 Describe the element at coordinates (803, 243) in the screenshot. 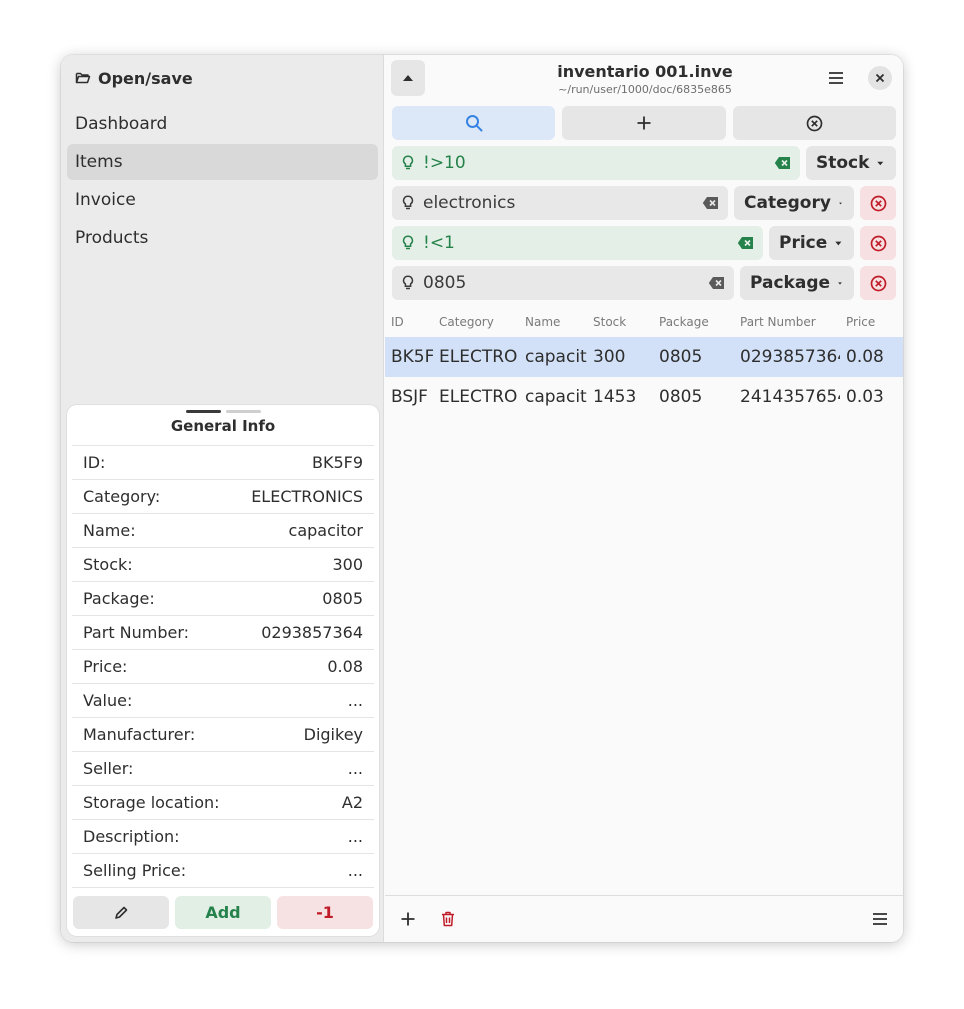

I see `field-dropdown-label: Price` at that location.